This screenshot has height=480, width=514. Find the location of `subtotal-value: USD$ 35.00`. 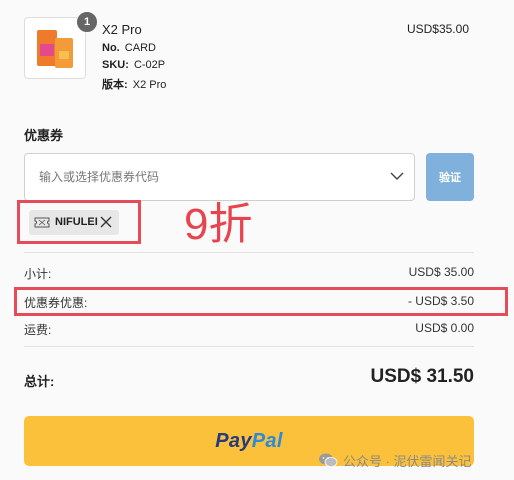

subtotal-value: USD$ 35.00 is located at coordinates (441, 272).